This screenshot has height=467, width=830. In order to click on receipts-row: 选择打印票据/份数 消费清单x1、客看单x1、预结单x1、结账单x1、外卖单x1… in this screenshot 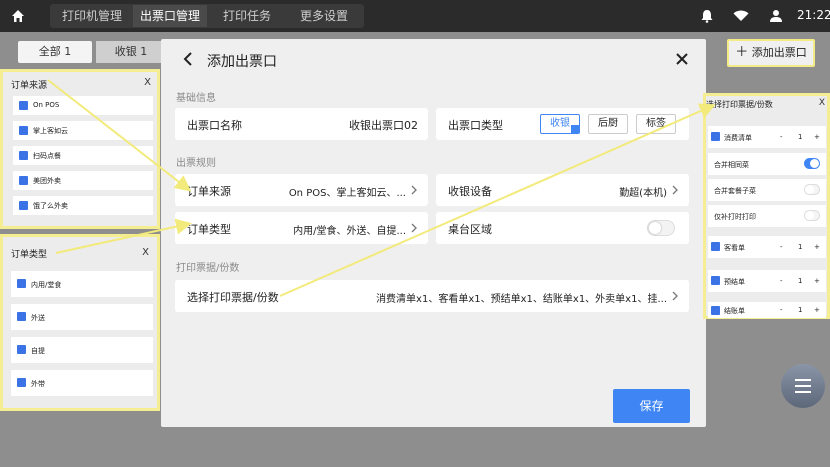, I will do `click(432, 296)`.